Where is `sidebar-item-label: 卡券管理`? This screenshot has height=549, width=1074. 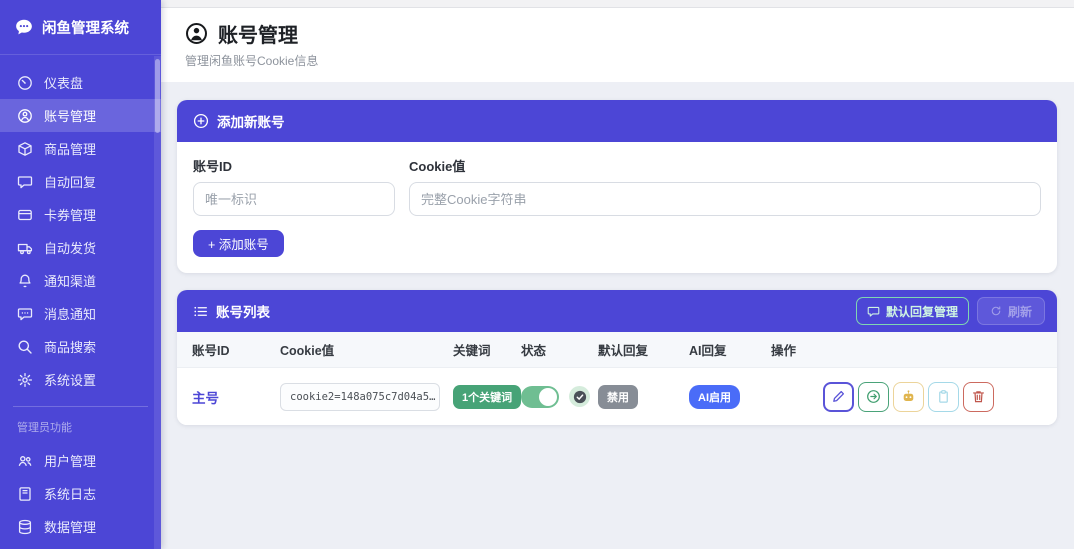 sidebar-item-label: 卡券管理 is located at coordinates (70, 215).